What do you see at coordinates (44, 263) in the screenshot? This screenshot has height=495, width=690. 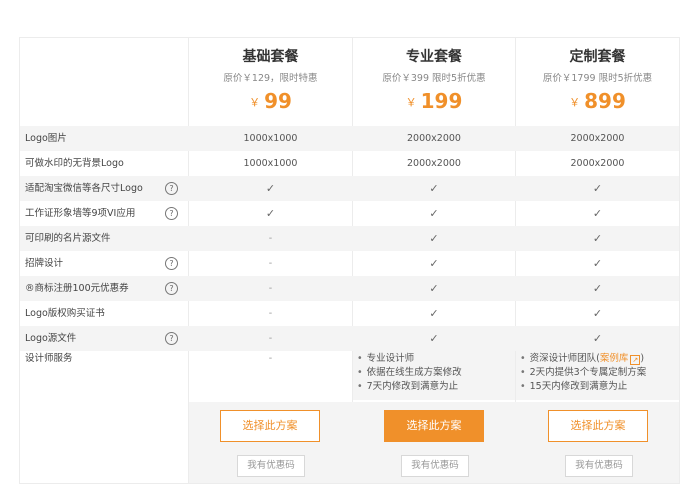 I see `feature-label: 招牌设计` at bounding box center [44, 263].